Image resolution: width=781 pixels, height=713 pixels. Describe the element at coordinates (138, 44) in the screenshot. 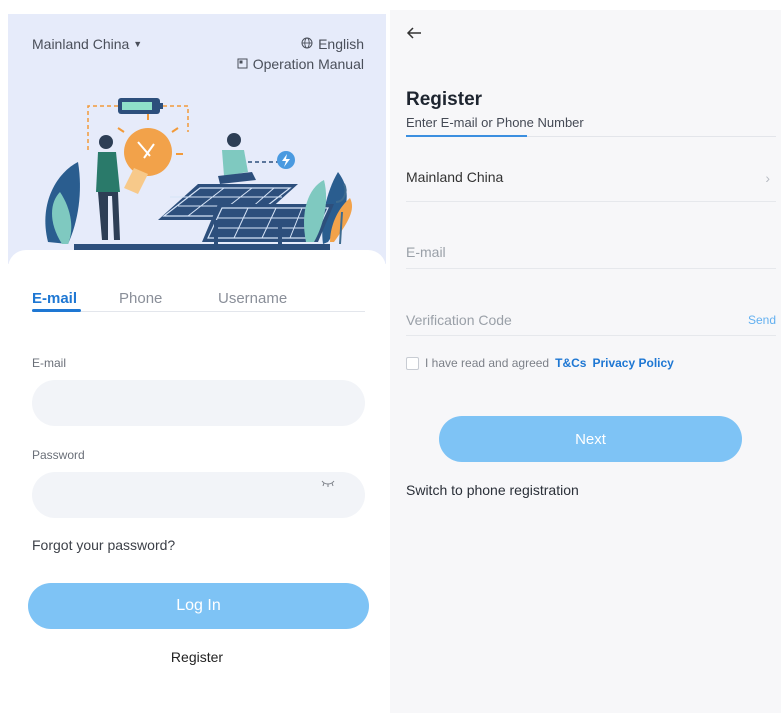

I see `caret-down-icon: ▼` at that location.